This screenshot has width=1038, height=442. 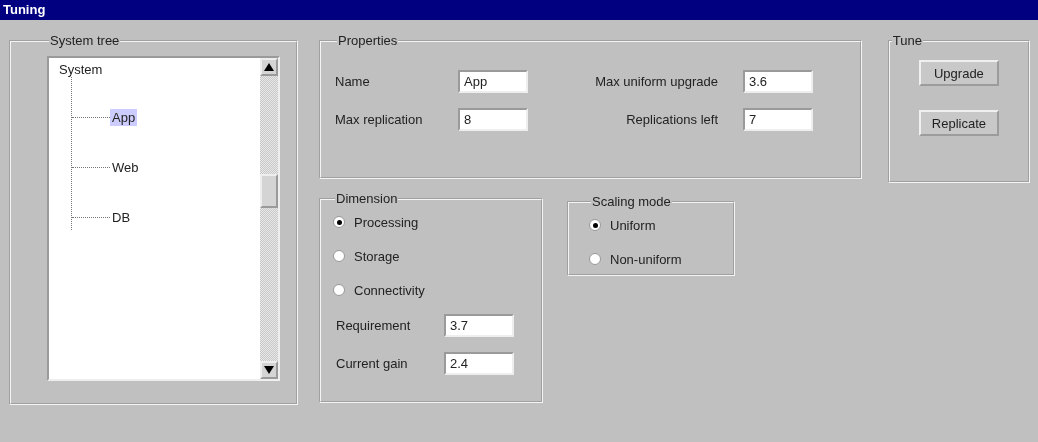 What do you see at coordinates (778, 119) in the screenshot?
I see `text-field: 7` at bounding box center [778, 119].